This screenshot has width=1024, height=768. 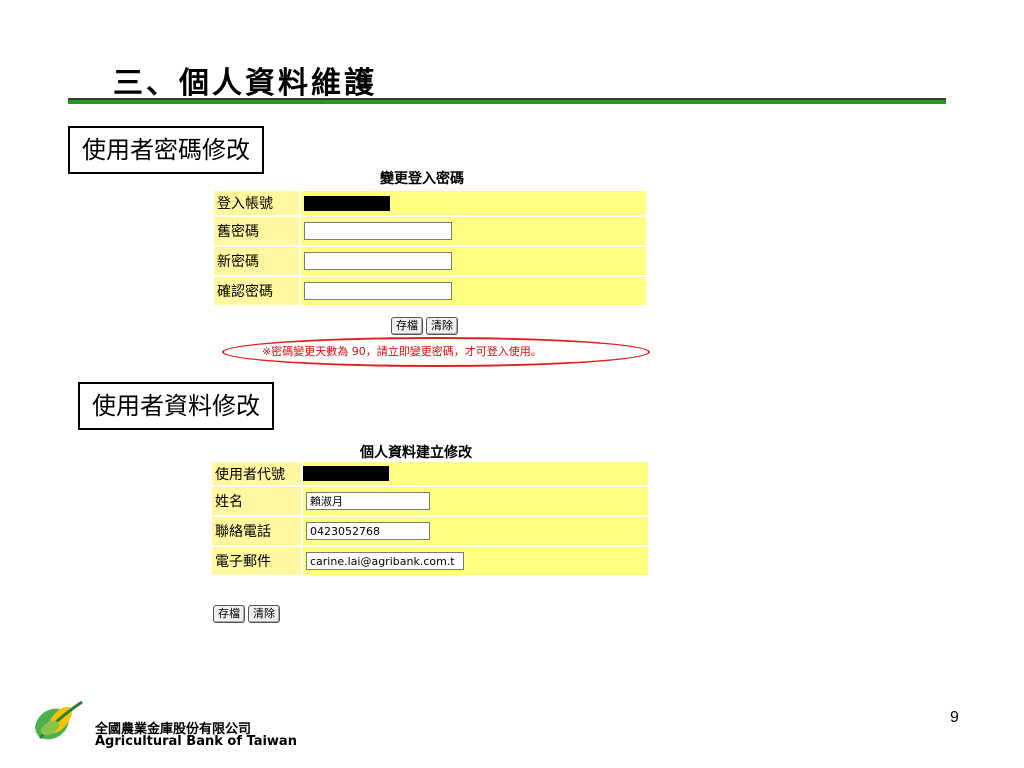 I want to click on new-password-label: 新密碼, so click(x=256, y=261).